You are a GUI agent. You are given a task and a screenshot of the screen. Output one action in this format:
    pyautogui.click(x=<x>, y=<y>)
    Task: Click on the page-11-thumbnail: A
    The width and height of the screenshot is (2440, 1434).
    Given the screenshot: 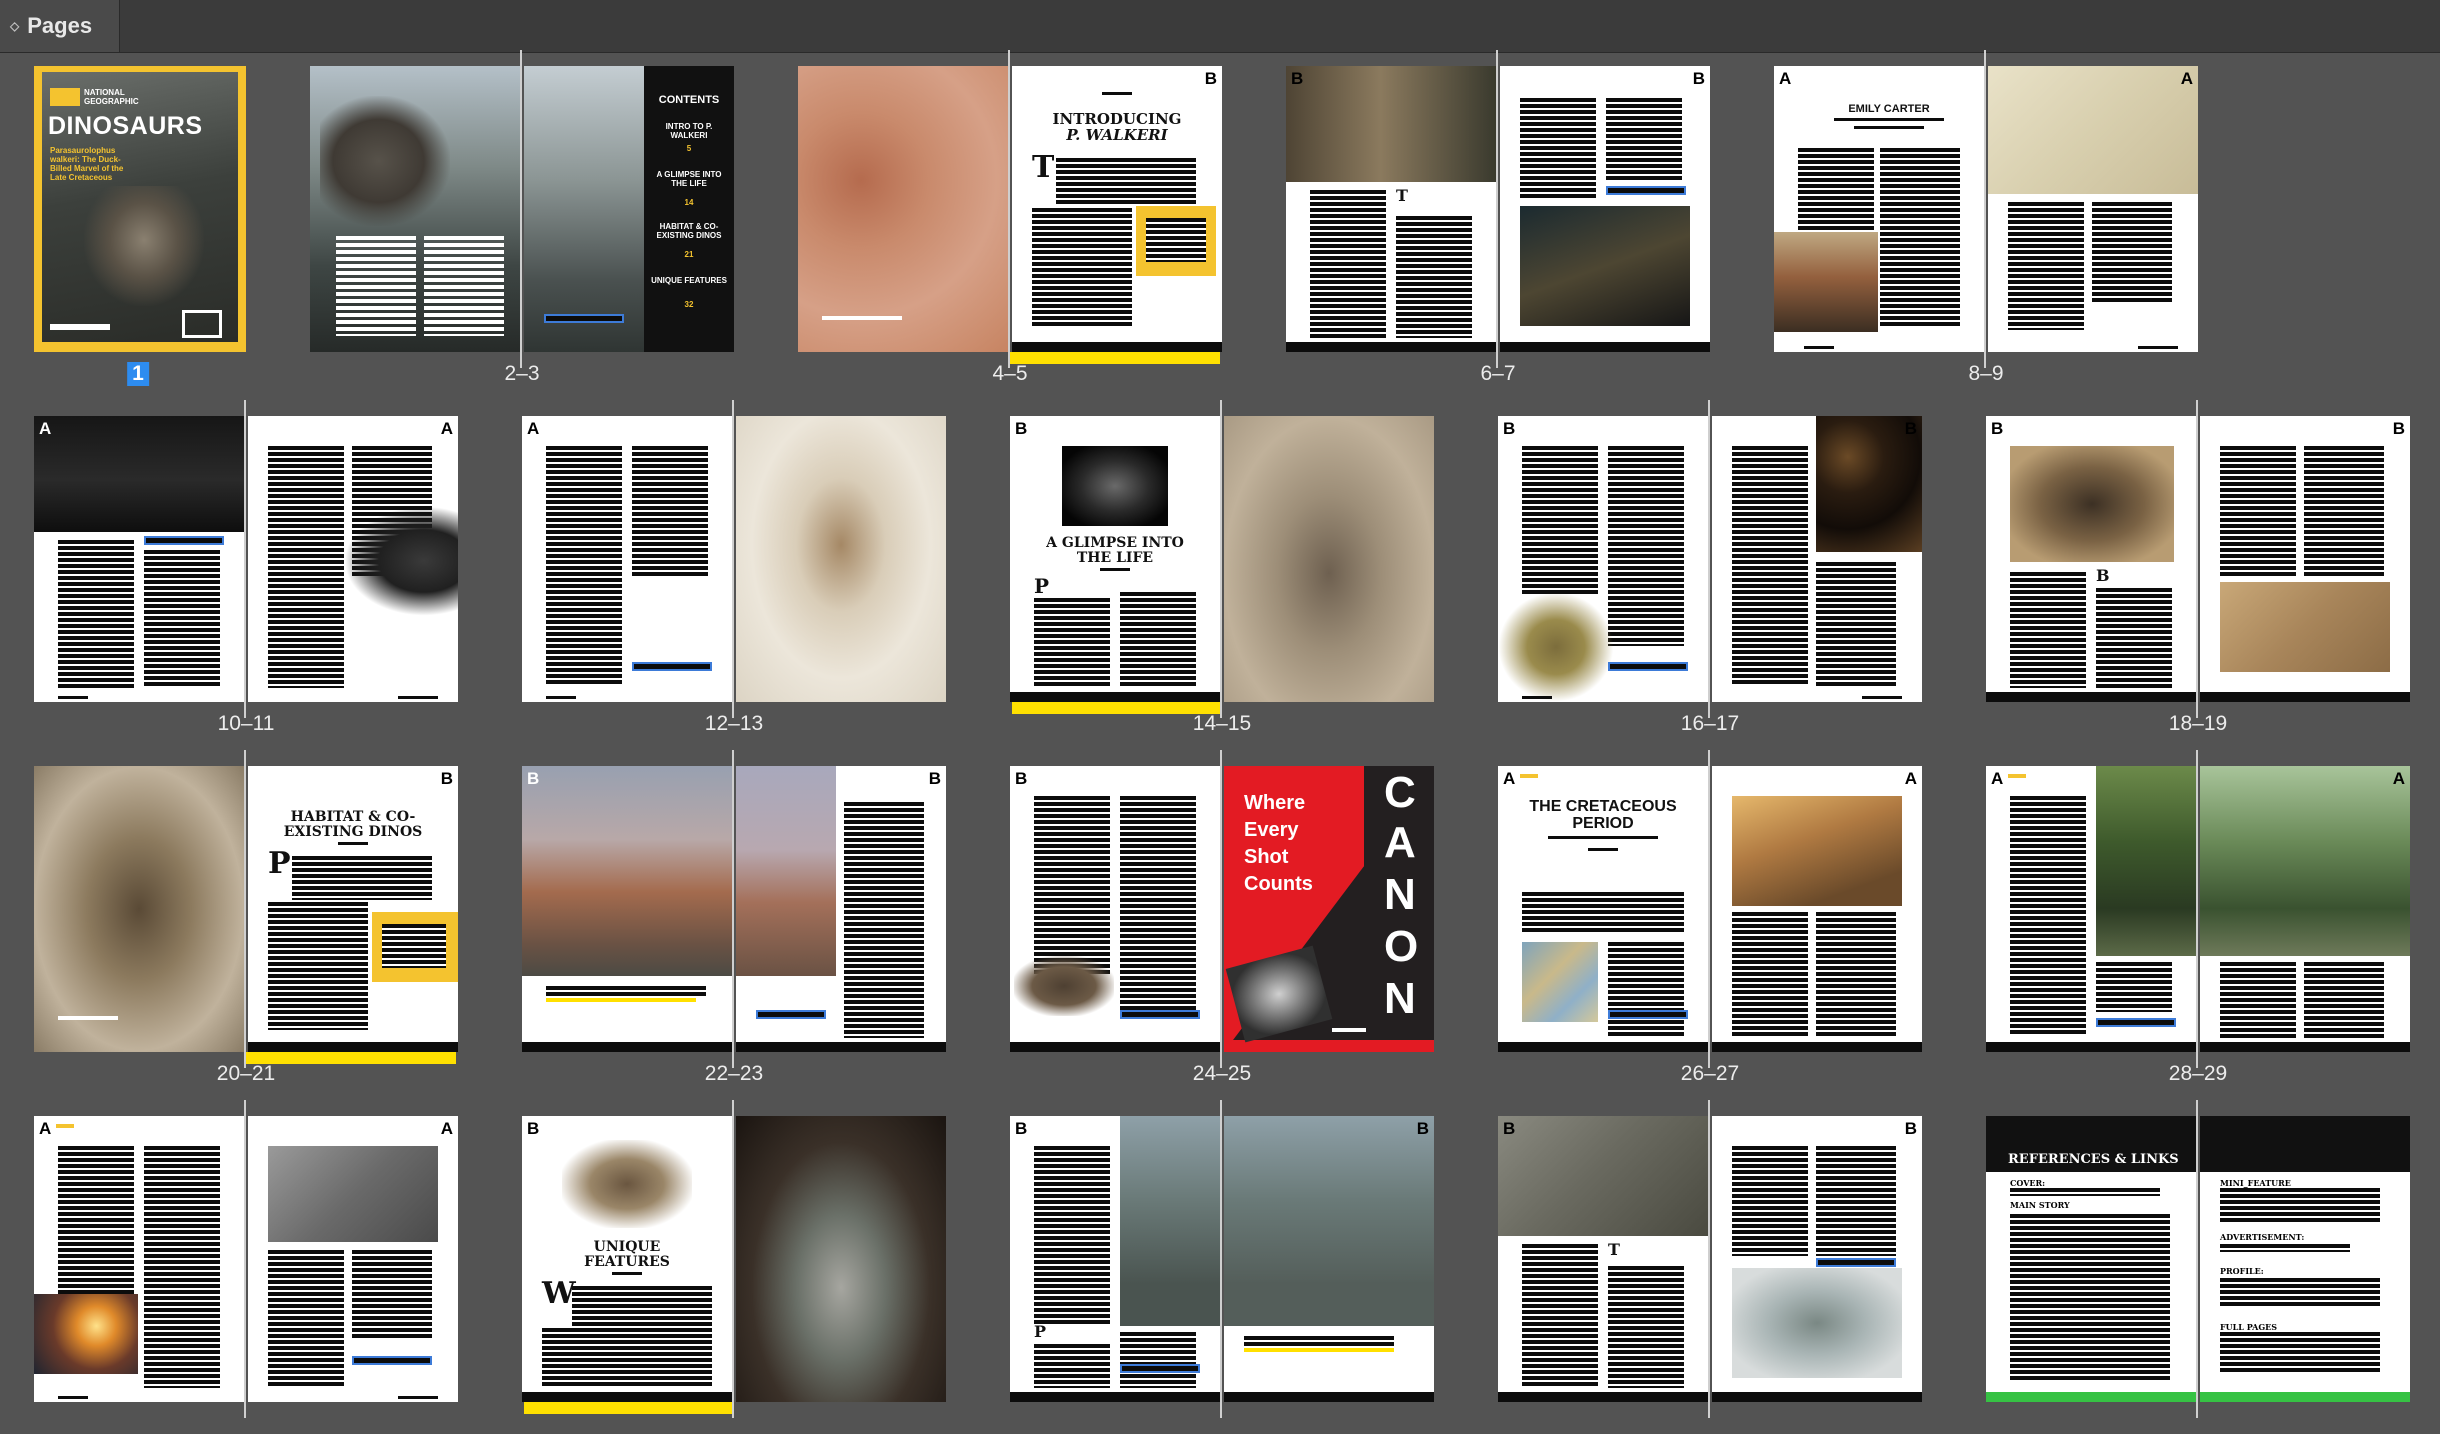 What is the action you would take?
    pyautogui.click(x=353, y=559)
    